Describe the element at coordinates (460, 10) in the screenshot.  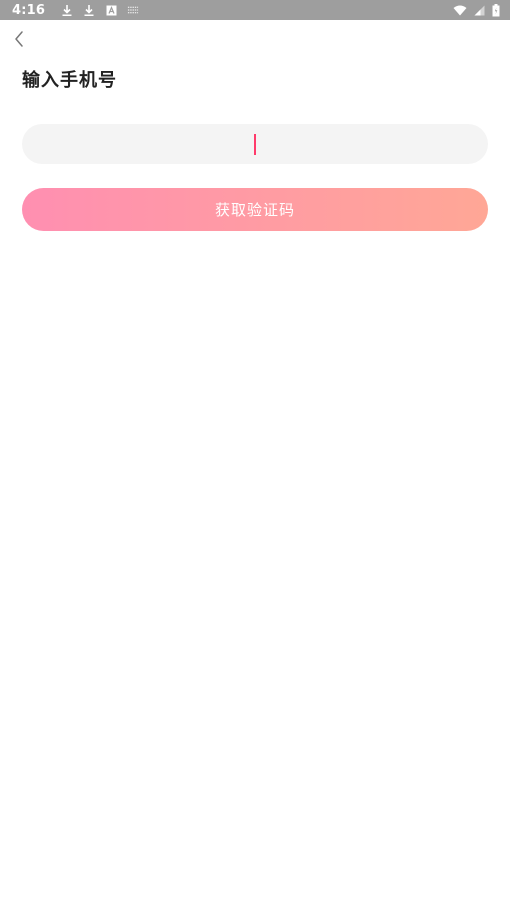
I see `wifi-icon` at that location.